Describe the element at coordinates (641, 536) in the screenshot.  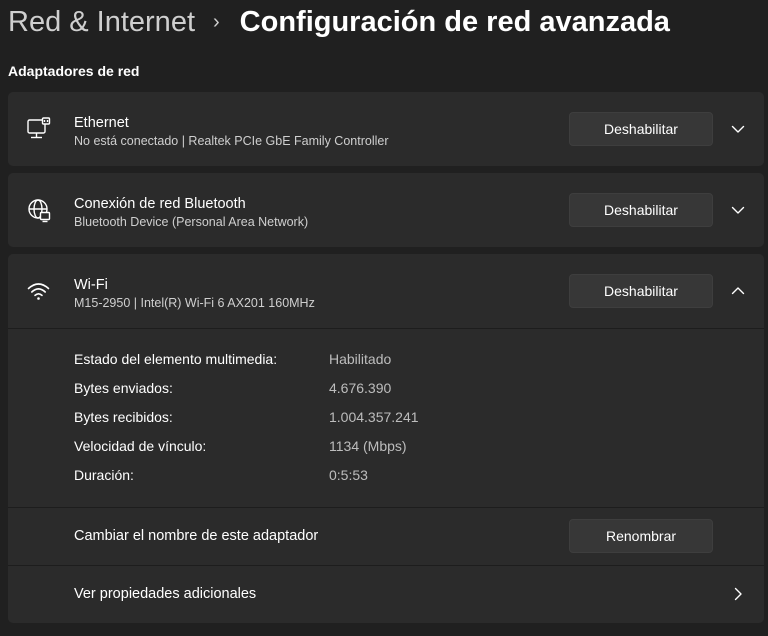
I see `rename-button: Renombrar` at that location.